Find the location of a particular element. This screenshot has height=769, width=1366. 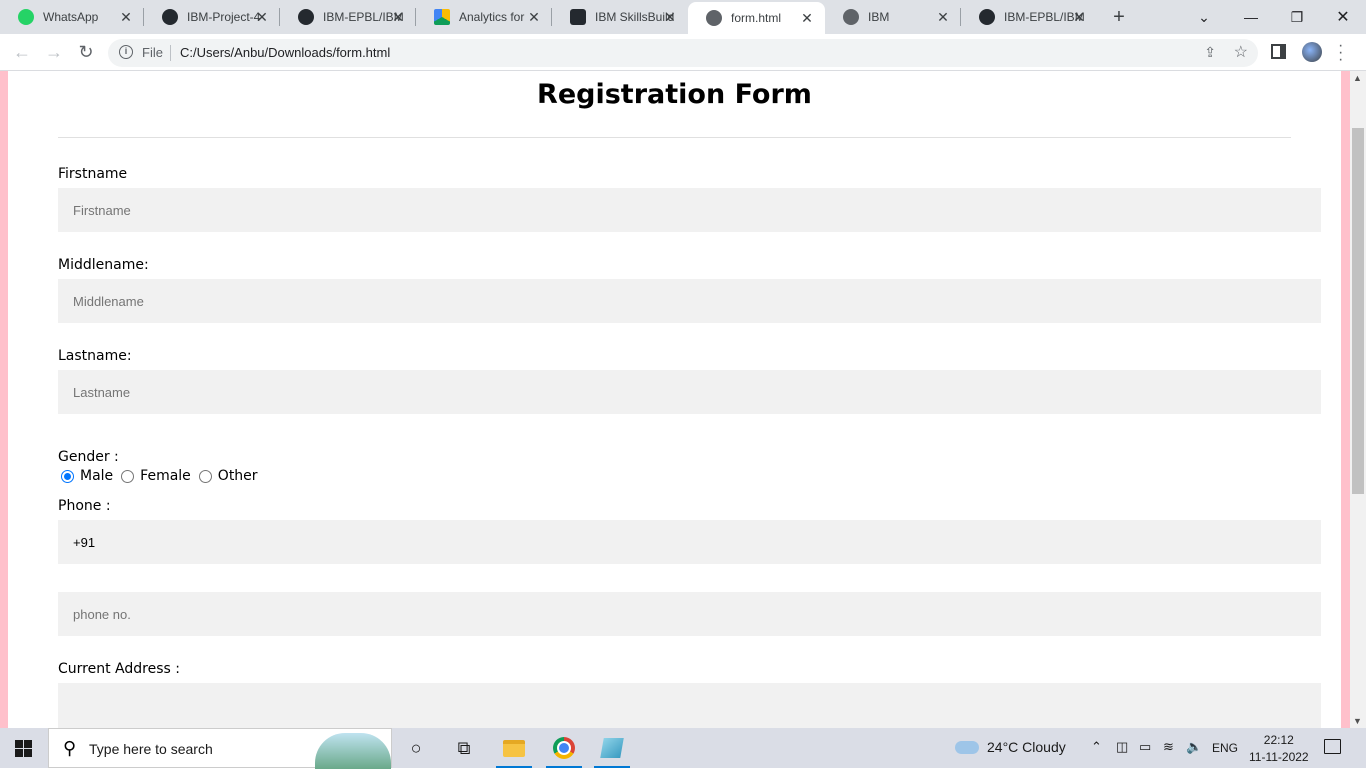

female-radio is located at coordinates (128, 476).